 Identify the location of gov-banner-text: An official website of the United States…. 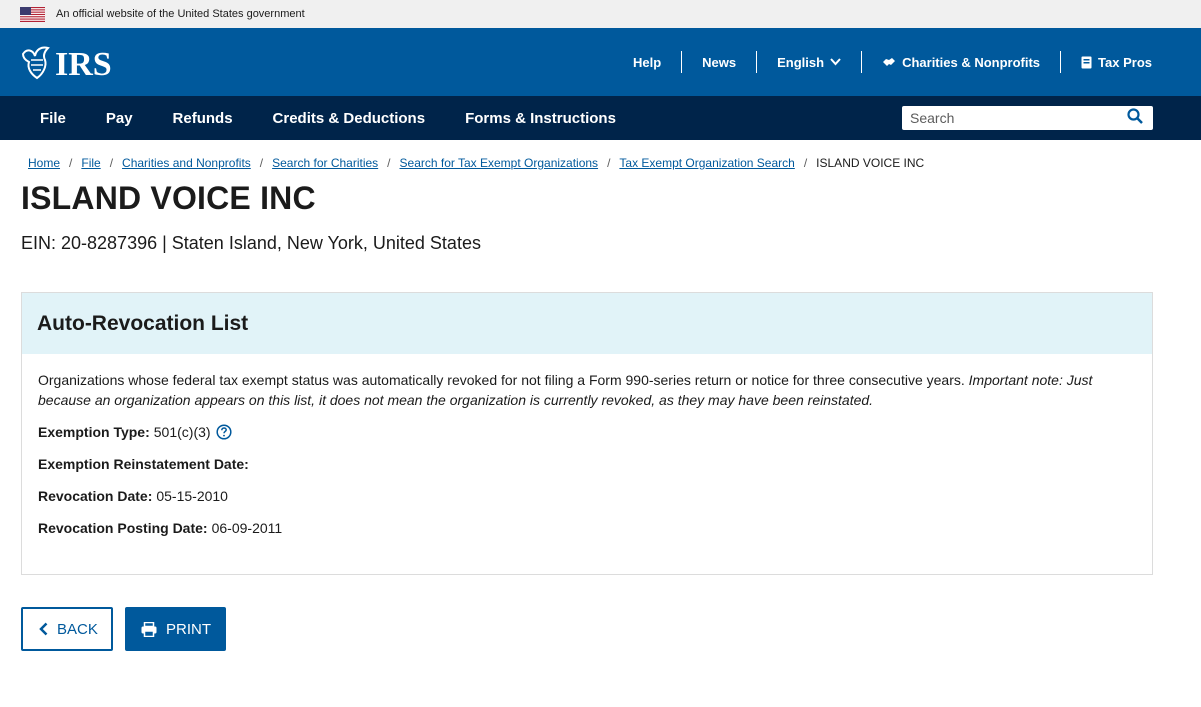
(180, 14).